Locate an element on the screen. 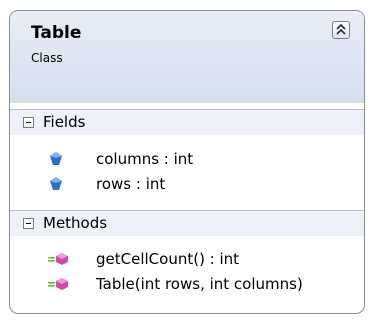 The width and height of the screenshot is (377, 327). collapse-button is located at coordinates (341, 30).